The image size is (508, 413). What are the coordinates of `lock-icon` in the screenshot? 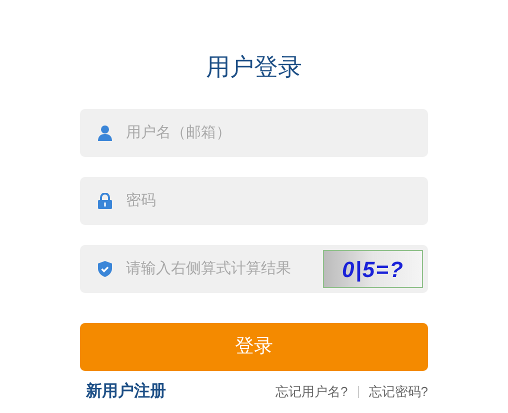 It's located at (105, 201).